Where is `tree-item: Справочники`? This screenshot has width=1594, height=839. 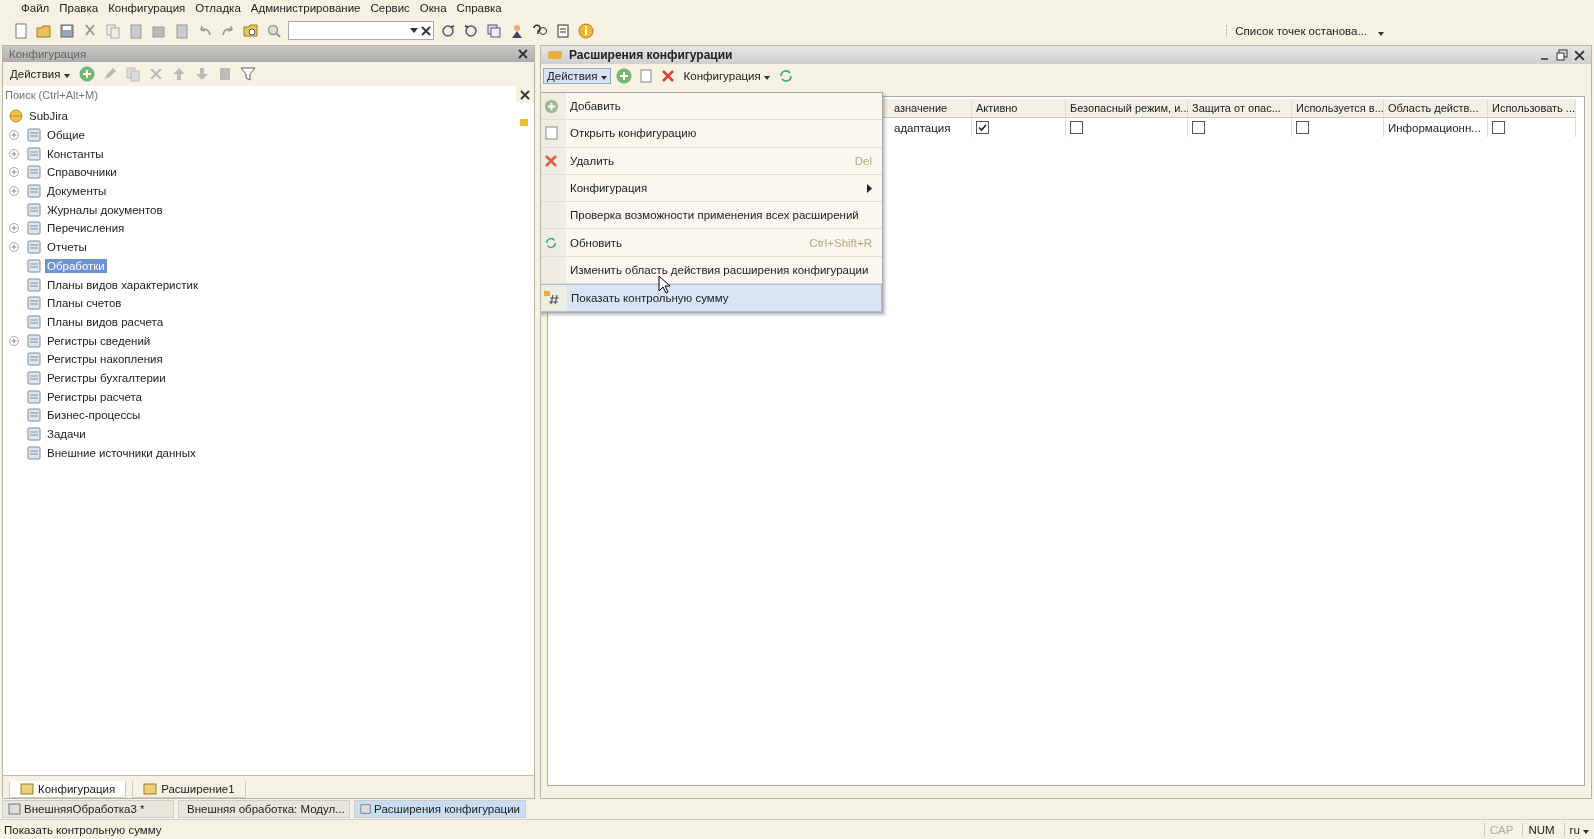 tree-item: Справочники is located at coordinates (82, 172).